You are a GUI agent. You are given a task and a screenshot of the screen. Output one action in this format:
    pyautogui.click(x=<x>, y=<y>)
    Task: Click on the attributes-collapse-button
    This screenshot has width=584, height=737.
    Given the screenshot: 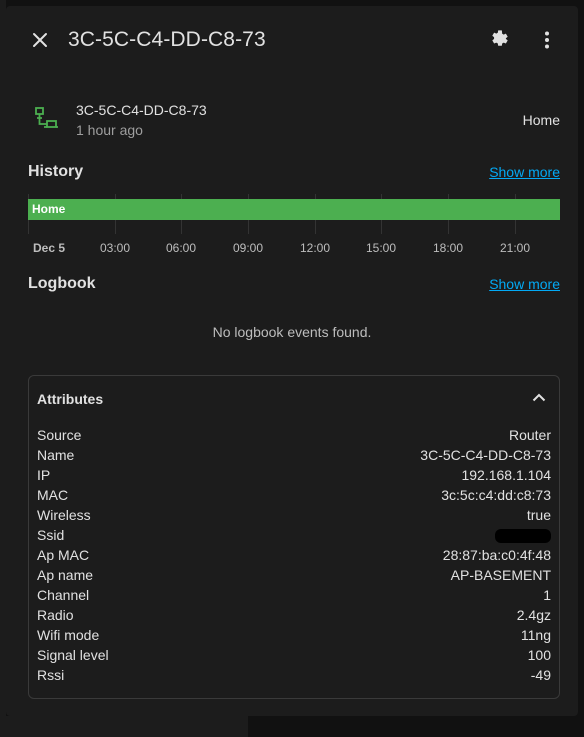 What is the action you would take?
    pyautogui.click(x=539, y=398)
    